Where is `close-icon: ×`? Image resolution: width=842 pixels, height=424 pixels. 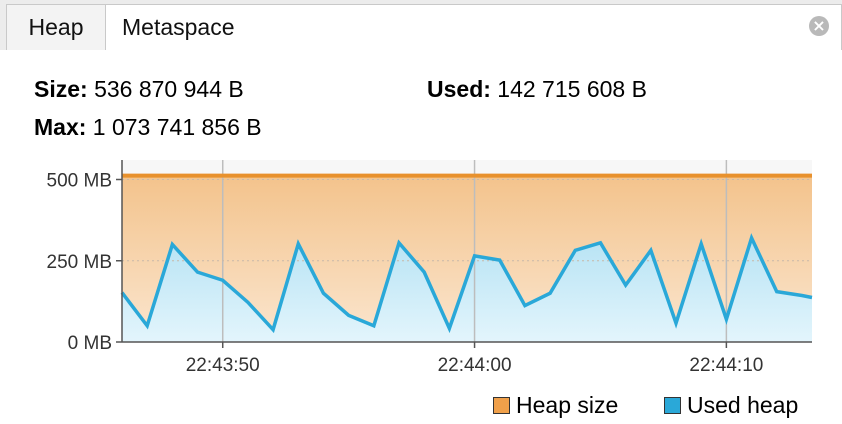
close-icon: × is located at coordinates (819, 26).